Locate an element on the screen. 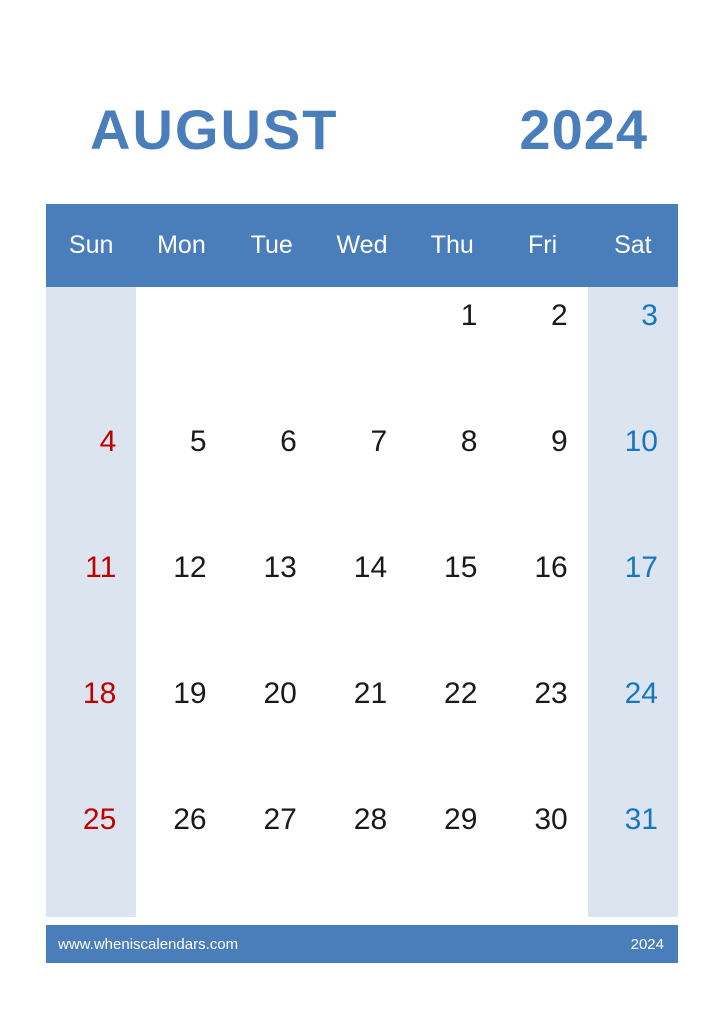 This screenshot has width=724, height=1024. day-cell: 30 is located at coordinates (542, 854).